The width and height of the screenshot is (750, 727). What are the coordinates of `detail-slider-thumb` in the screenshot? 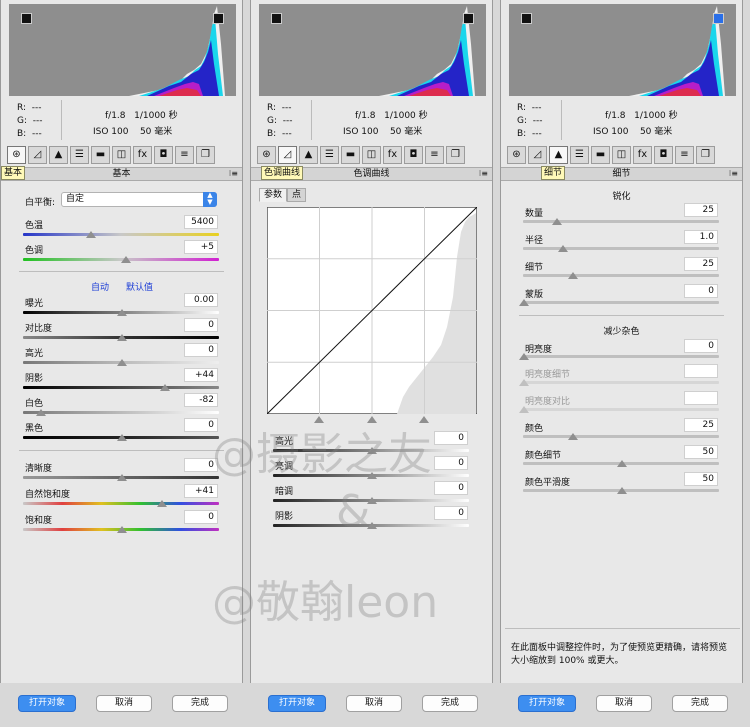 It's located at (573, 275).